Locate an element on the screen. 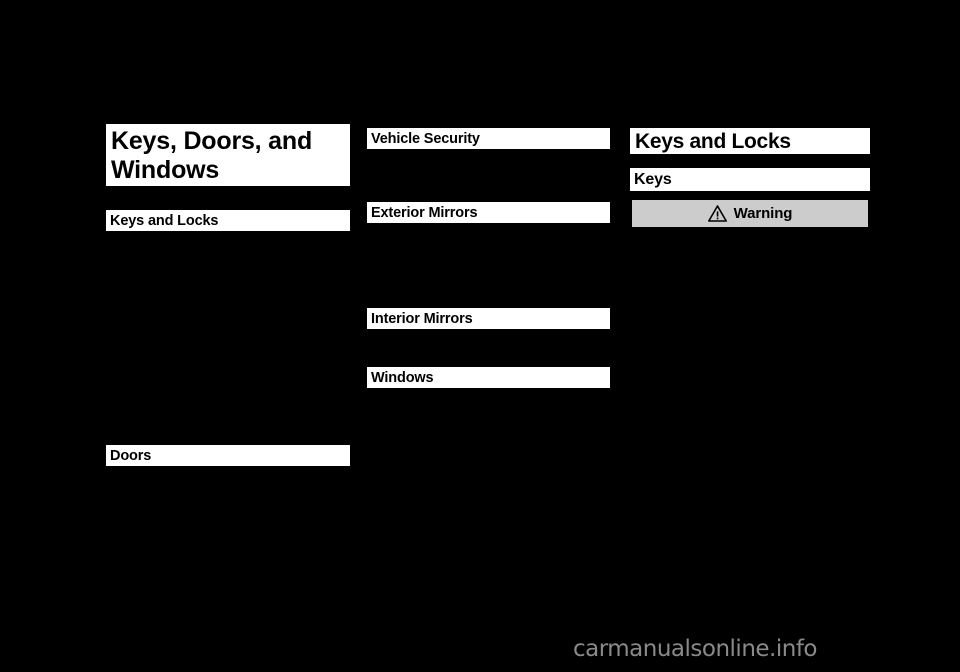  section-heading-doors: Doors is located at coordinates (228, 455).